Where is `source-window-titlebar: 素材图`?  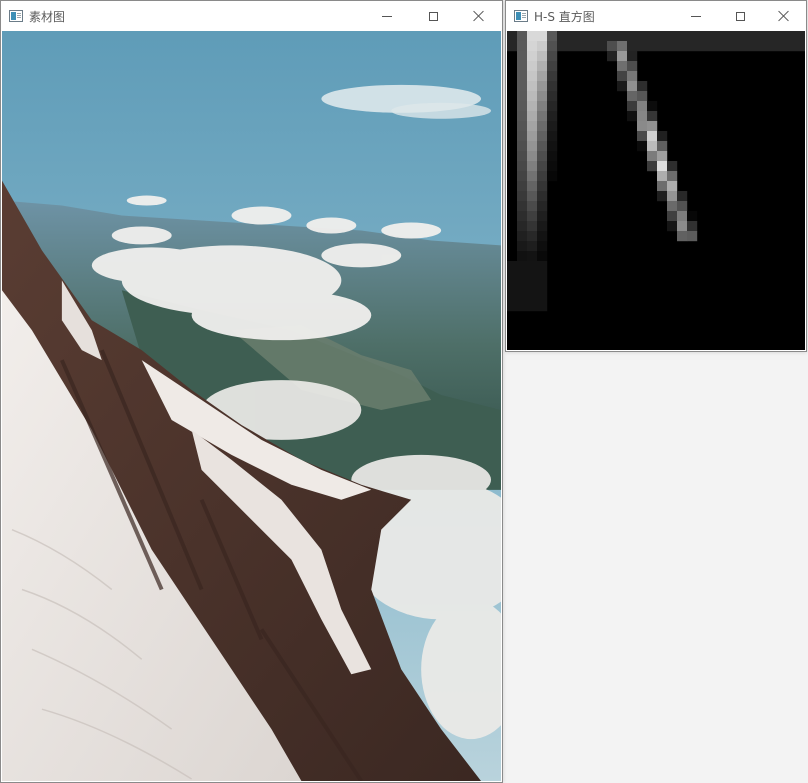 source-window-titlebar: 素材图 is located at coordinates (251, 16).